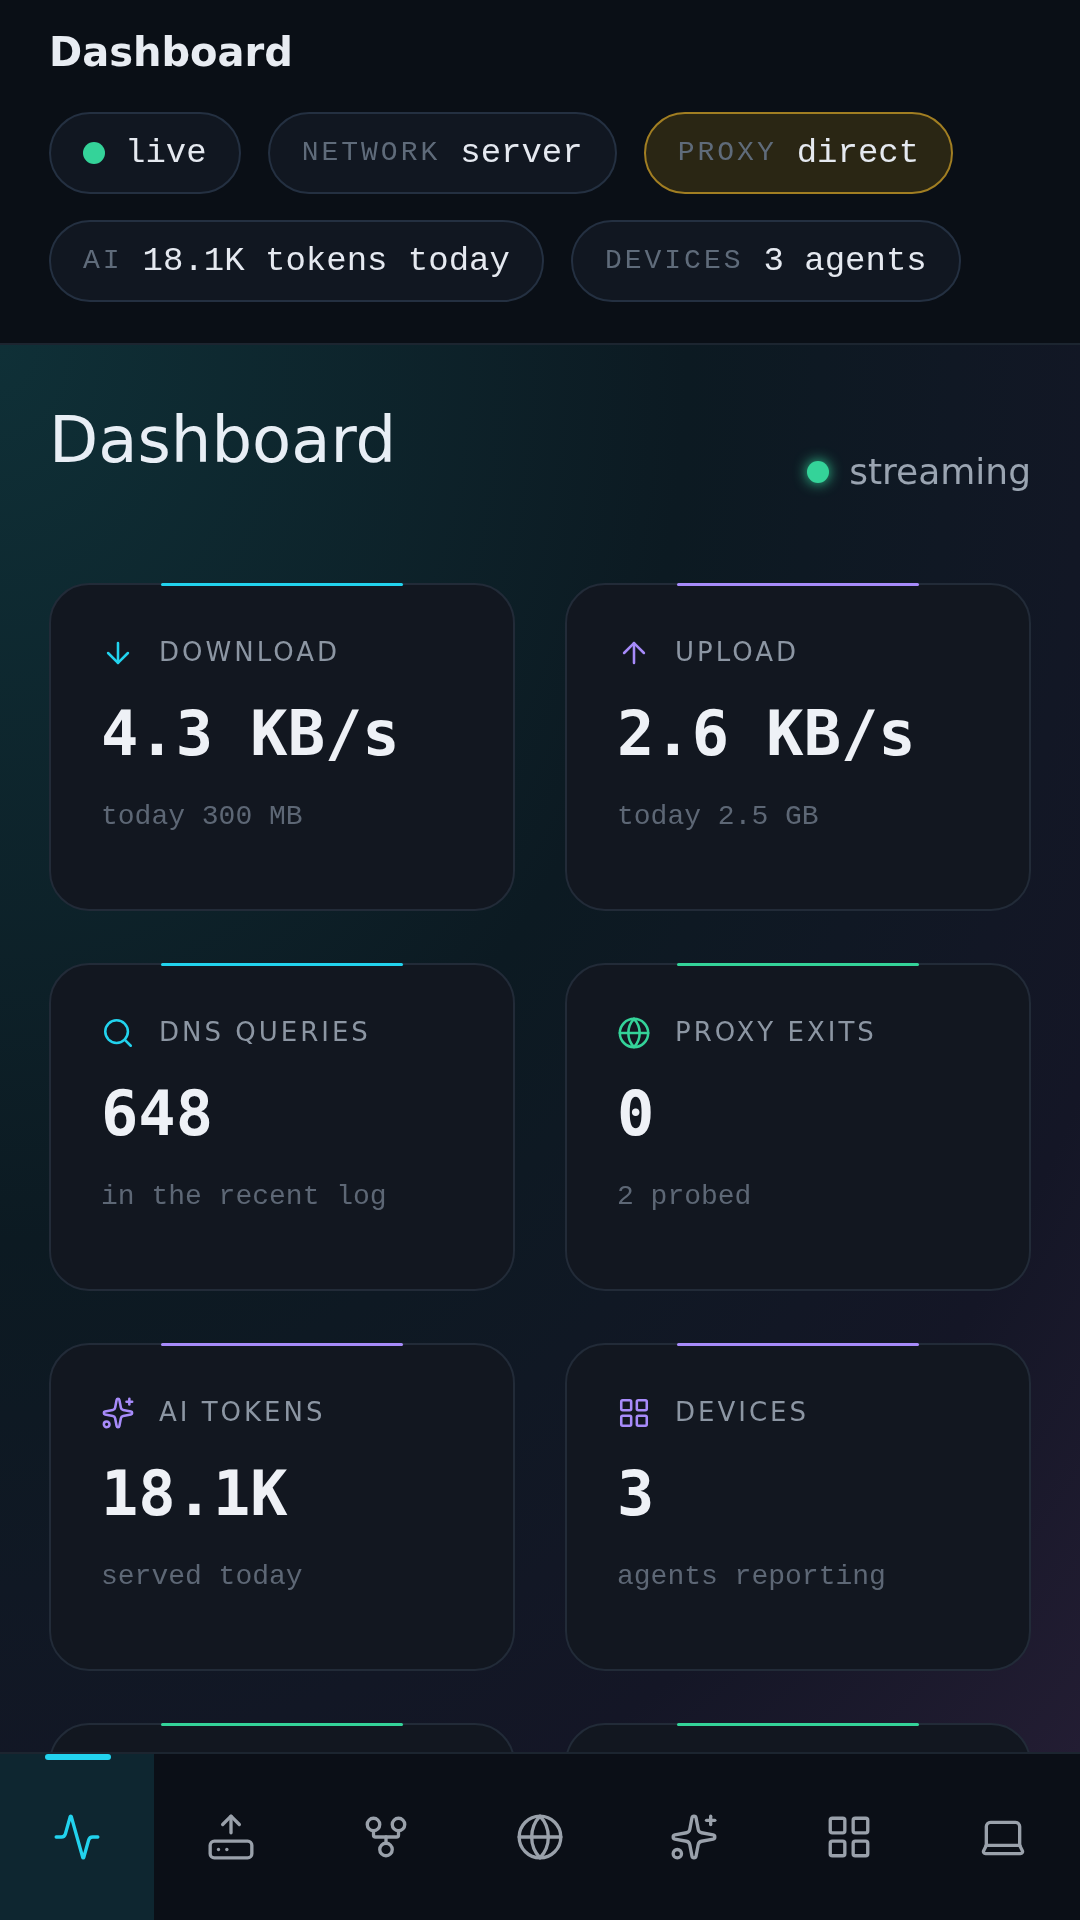 Image resolution: width=1080 pixels, height=1920 pixels. Describe the element at coordinates (521, 153) in the screenshot. I see `chip-value: server` at that location.